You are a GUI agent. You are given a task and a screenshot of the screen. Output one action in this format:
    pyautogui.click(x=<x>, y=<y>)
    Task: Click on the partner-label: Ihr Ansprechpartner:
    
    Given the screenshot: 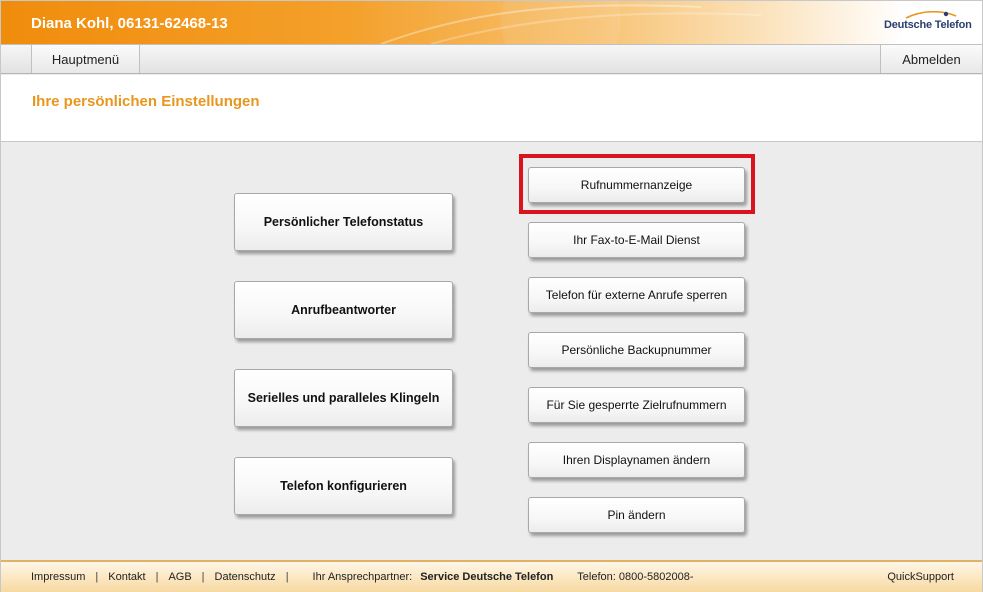 What is the action you would take?
    pyautogui.click(x=362, y=577)
    